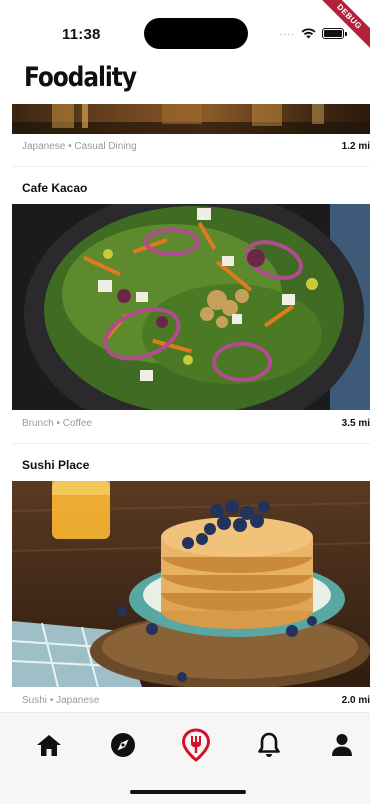 The height and width of the screenshot is (804, 370). I want to click on nav-restaurants, so click(196, 745).